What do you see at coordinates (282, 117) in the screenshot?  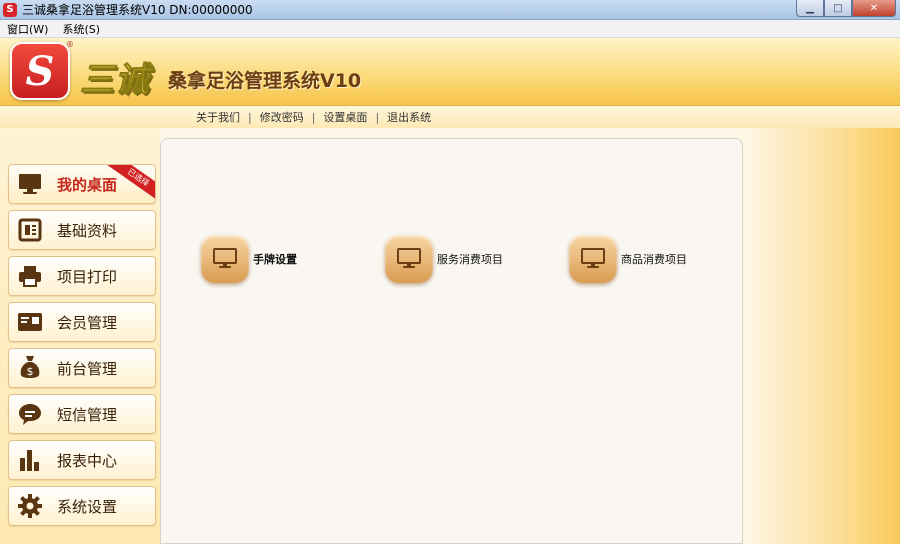 I see `nav-change-password: 修改密码` at bounding box center [282, 117].